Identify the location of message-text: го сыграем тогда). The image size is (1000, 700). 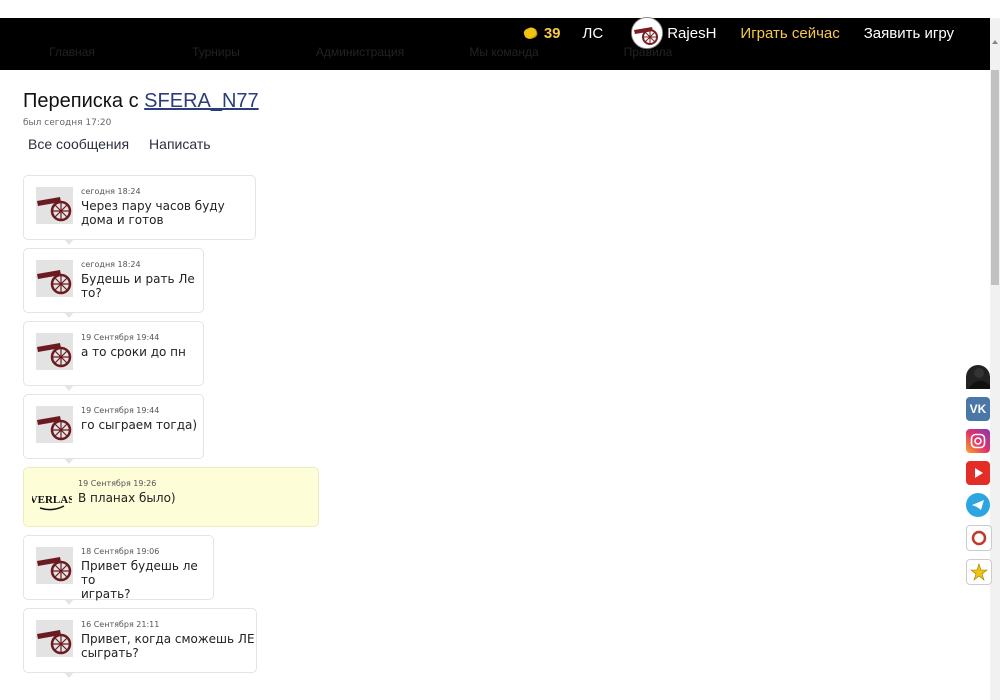
(139, 425).